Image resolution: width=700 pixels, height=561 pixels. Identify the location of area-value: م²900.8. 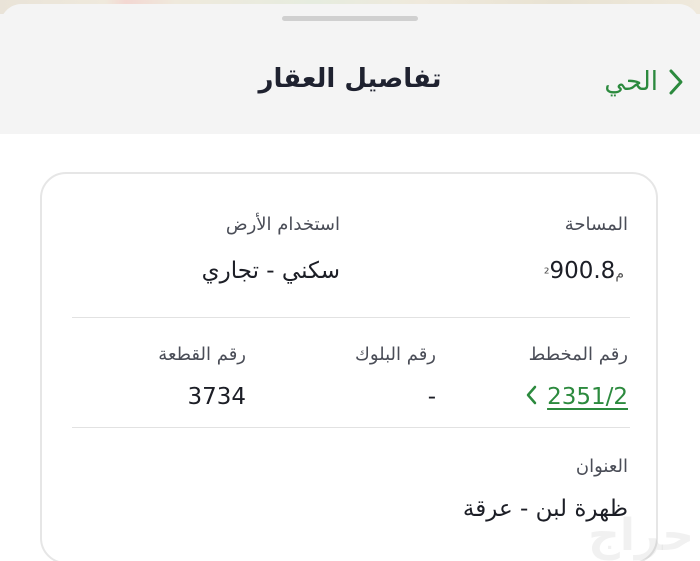
(586, 271).